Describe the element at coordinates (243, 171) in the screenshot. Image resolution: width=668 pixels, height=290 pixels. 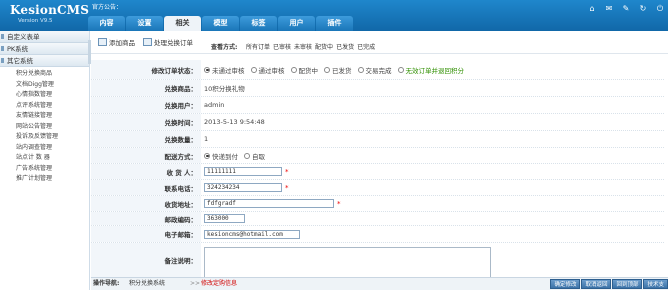
I see `receiver-input: 11111111` at that location.